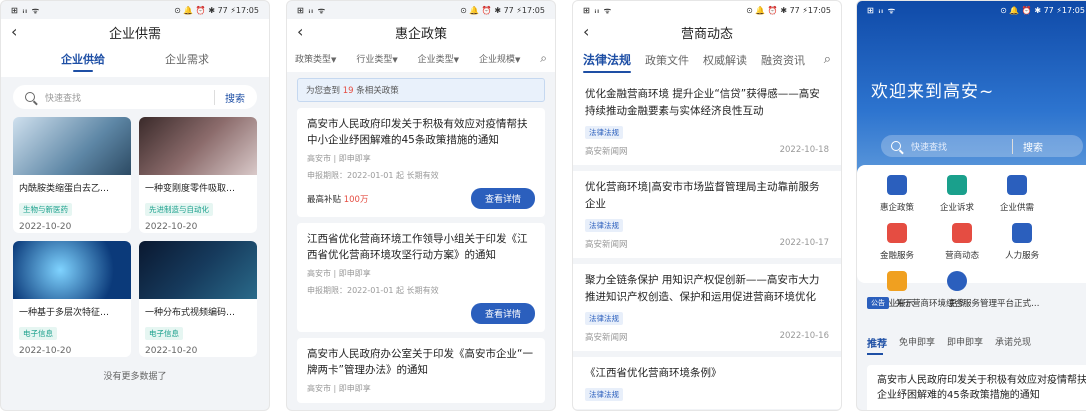 This screenshot has width=1086, height=411. What do you see at coordinates (198, 175) in the screenshot?
I see `supply-card: 一种变刚度零件吸取… 先进制造与自动化 2022-10-20` at bounding box center [198, 175].